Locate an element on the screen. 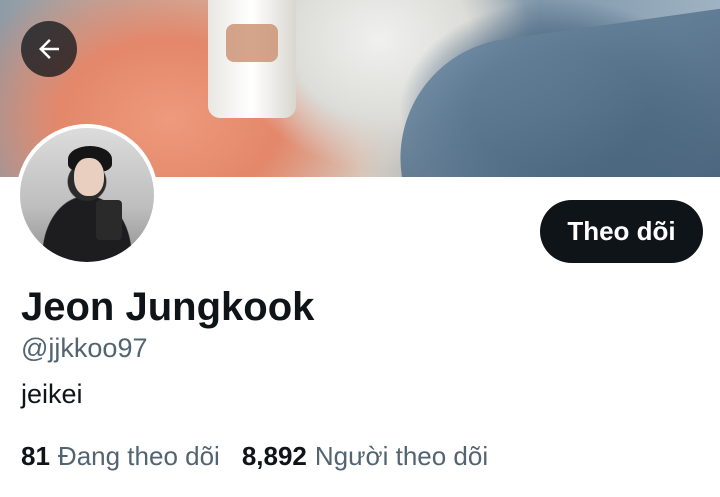  display-name: Jeon Jungkook is located at coordinates (168, 307).